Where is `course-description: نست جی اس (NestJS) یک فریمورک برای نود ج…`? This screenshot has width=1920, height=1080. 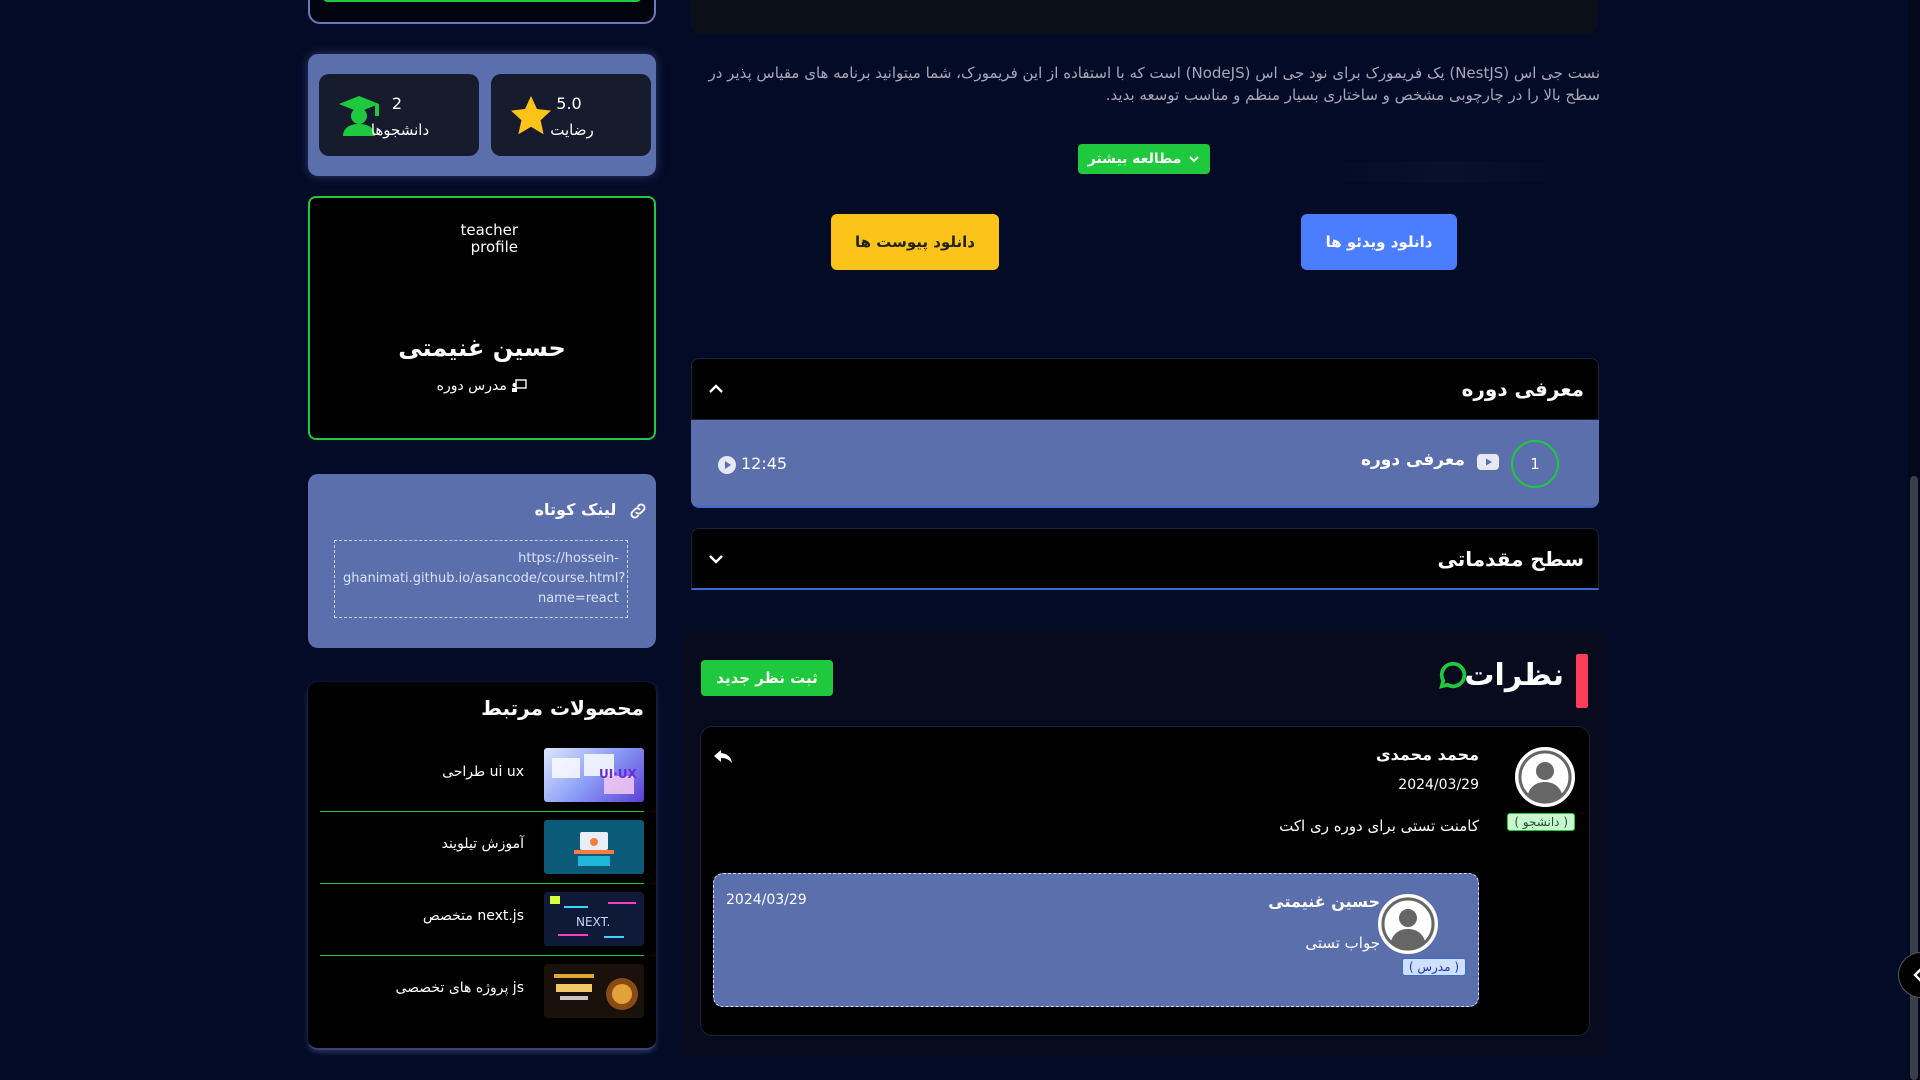 course-description: نست جی اس (NestJS) یک فریمورک برای نود ج… is located at coordinates (1154, 84).